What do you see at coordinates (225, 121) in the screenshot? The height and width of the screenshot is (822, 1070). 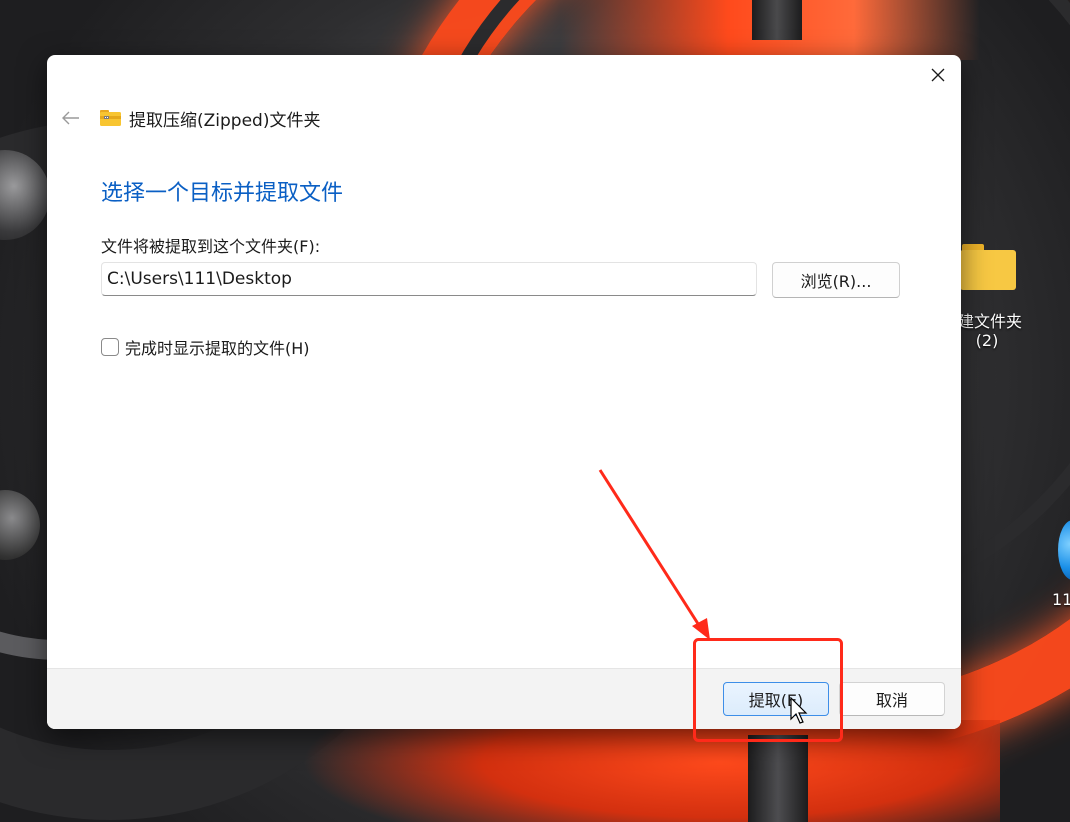 I see `wizard-title: 提取压缩(Zipped)文件夹` at bounding box center [225, 121].